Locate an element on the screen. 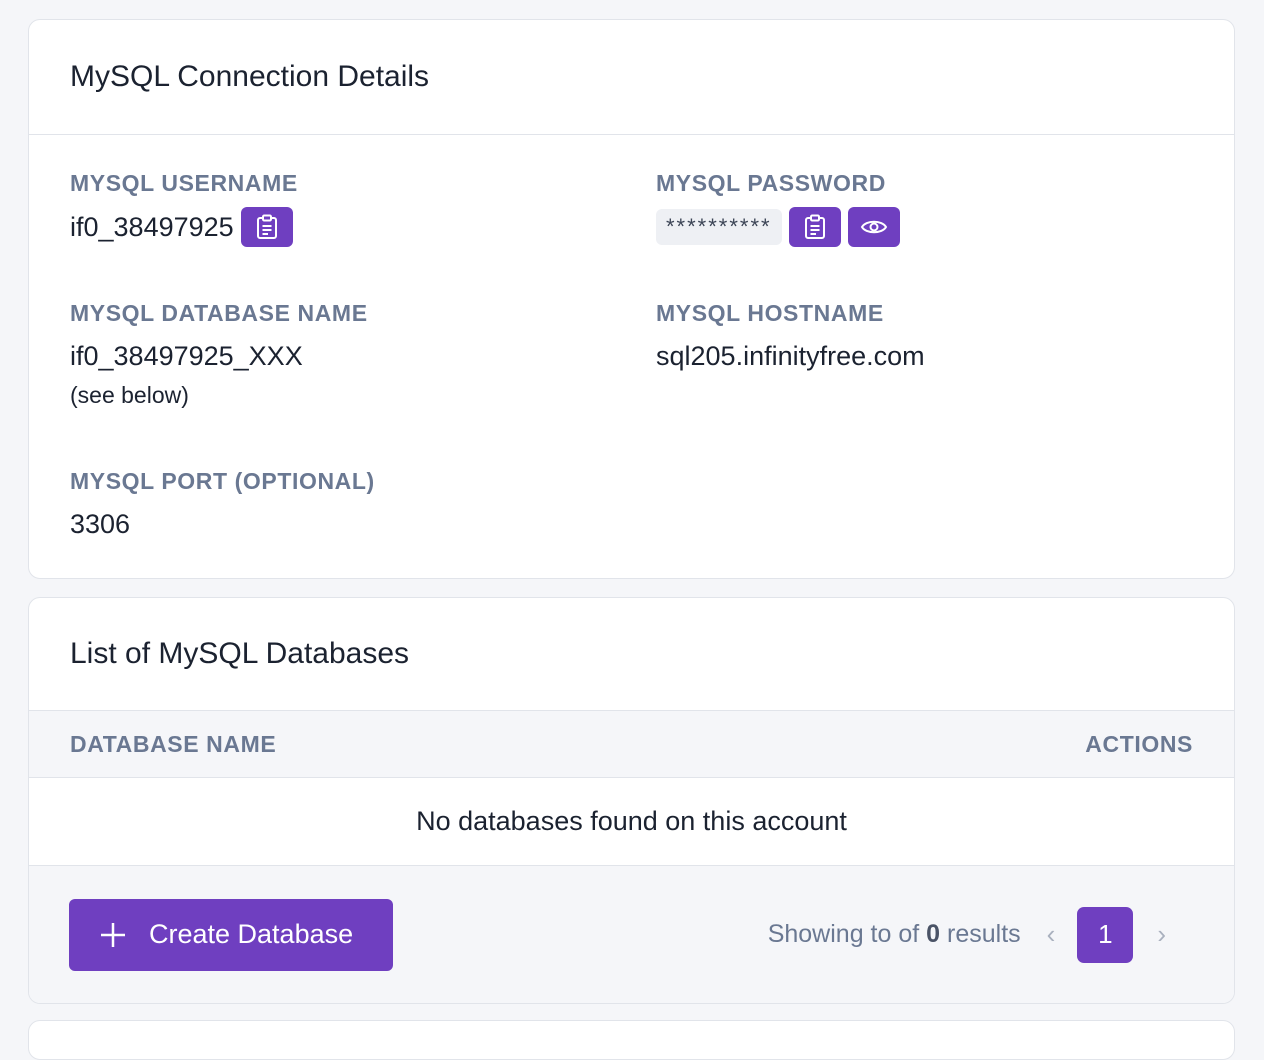 This screenshot has height=1060, width=1264. previous-page-button: ‹ is located at coordinates (1051, 934).